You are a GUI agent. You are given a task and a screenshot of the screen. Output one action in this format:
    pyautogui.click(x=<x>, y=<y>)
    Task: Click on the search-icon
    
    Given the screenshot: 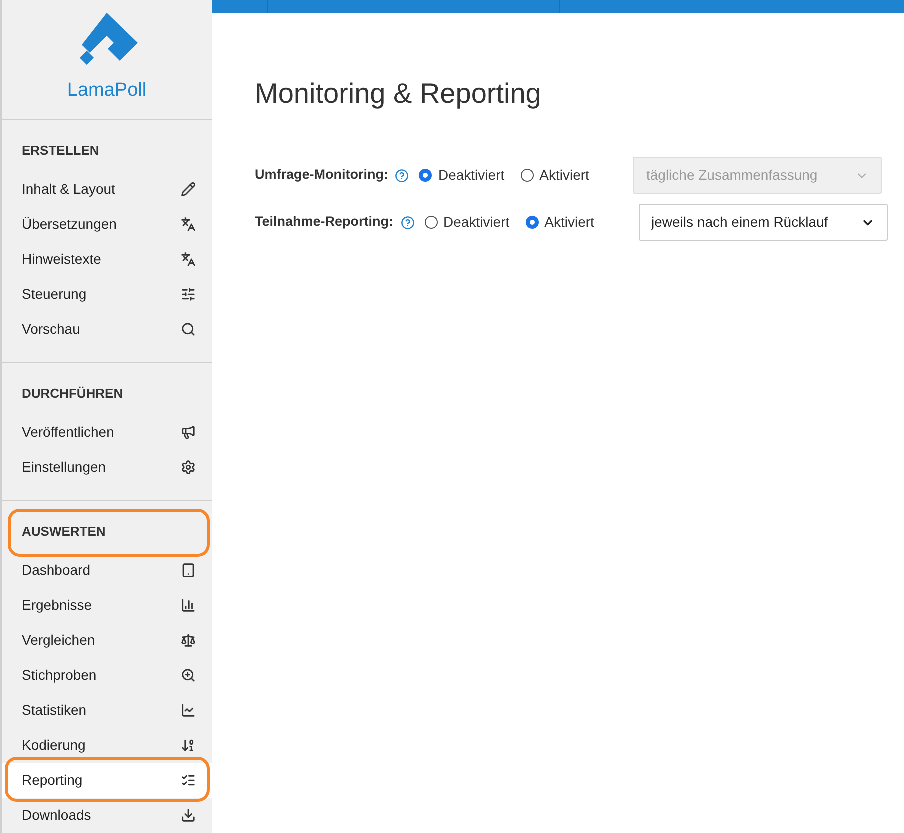 What is the action you would take?
    pyautogui.click(x=188, y=329)
    